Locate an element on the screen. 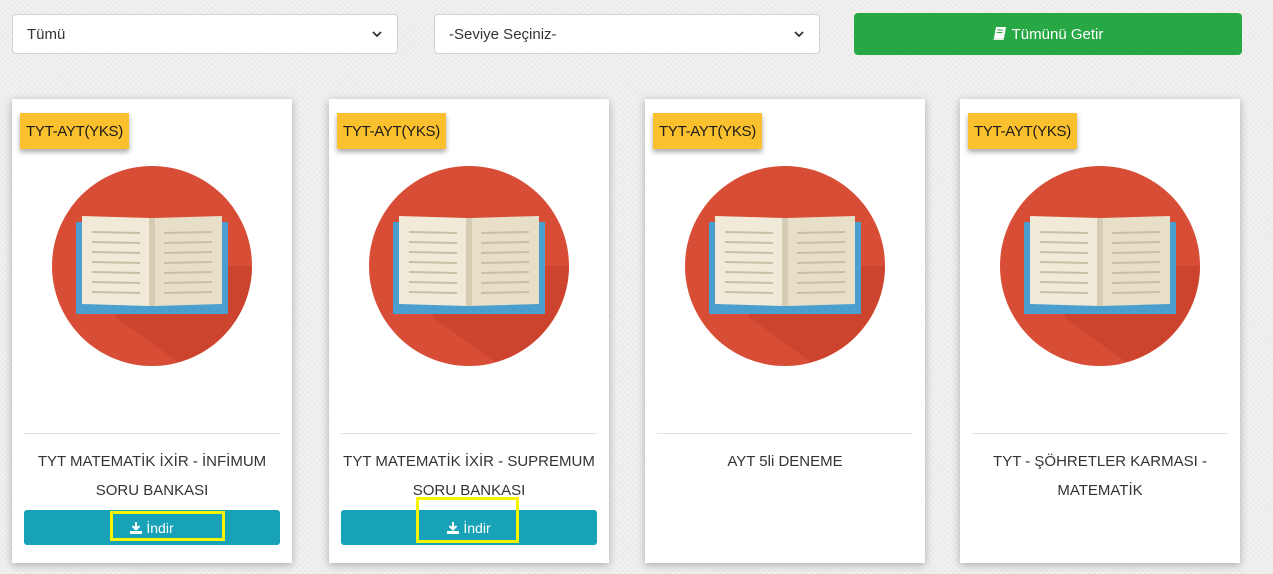 The width and height of the screenshot is (1273, 574). category-select: Tümü is located at coordinates (205, 34).